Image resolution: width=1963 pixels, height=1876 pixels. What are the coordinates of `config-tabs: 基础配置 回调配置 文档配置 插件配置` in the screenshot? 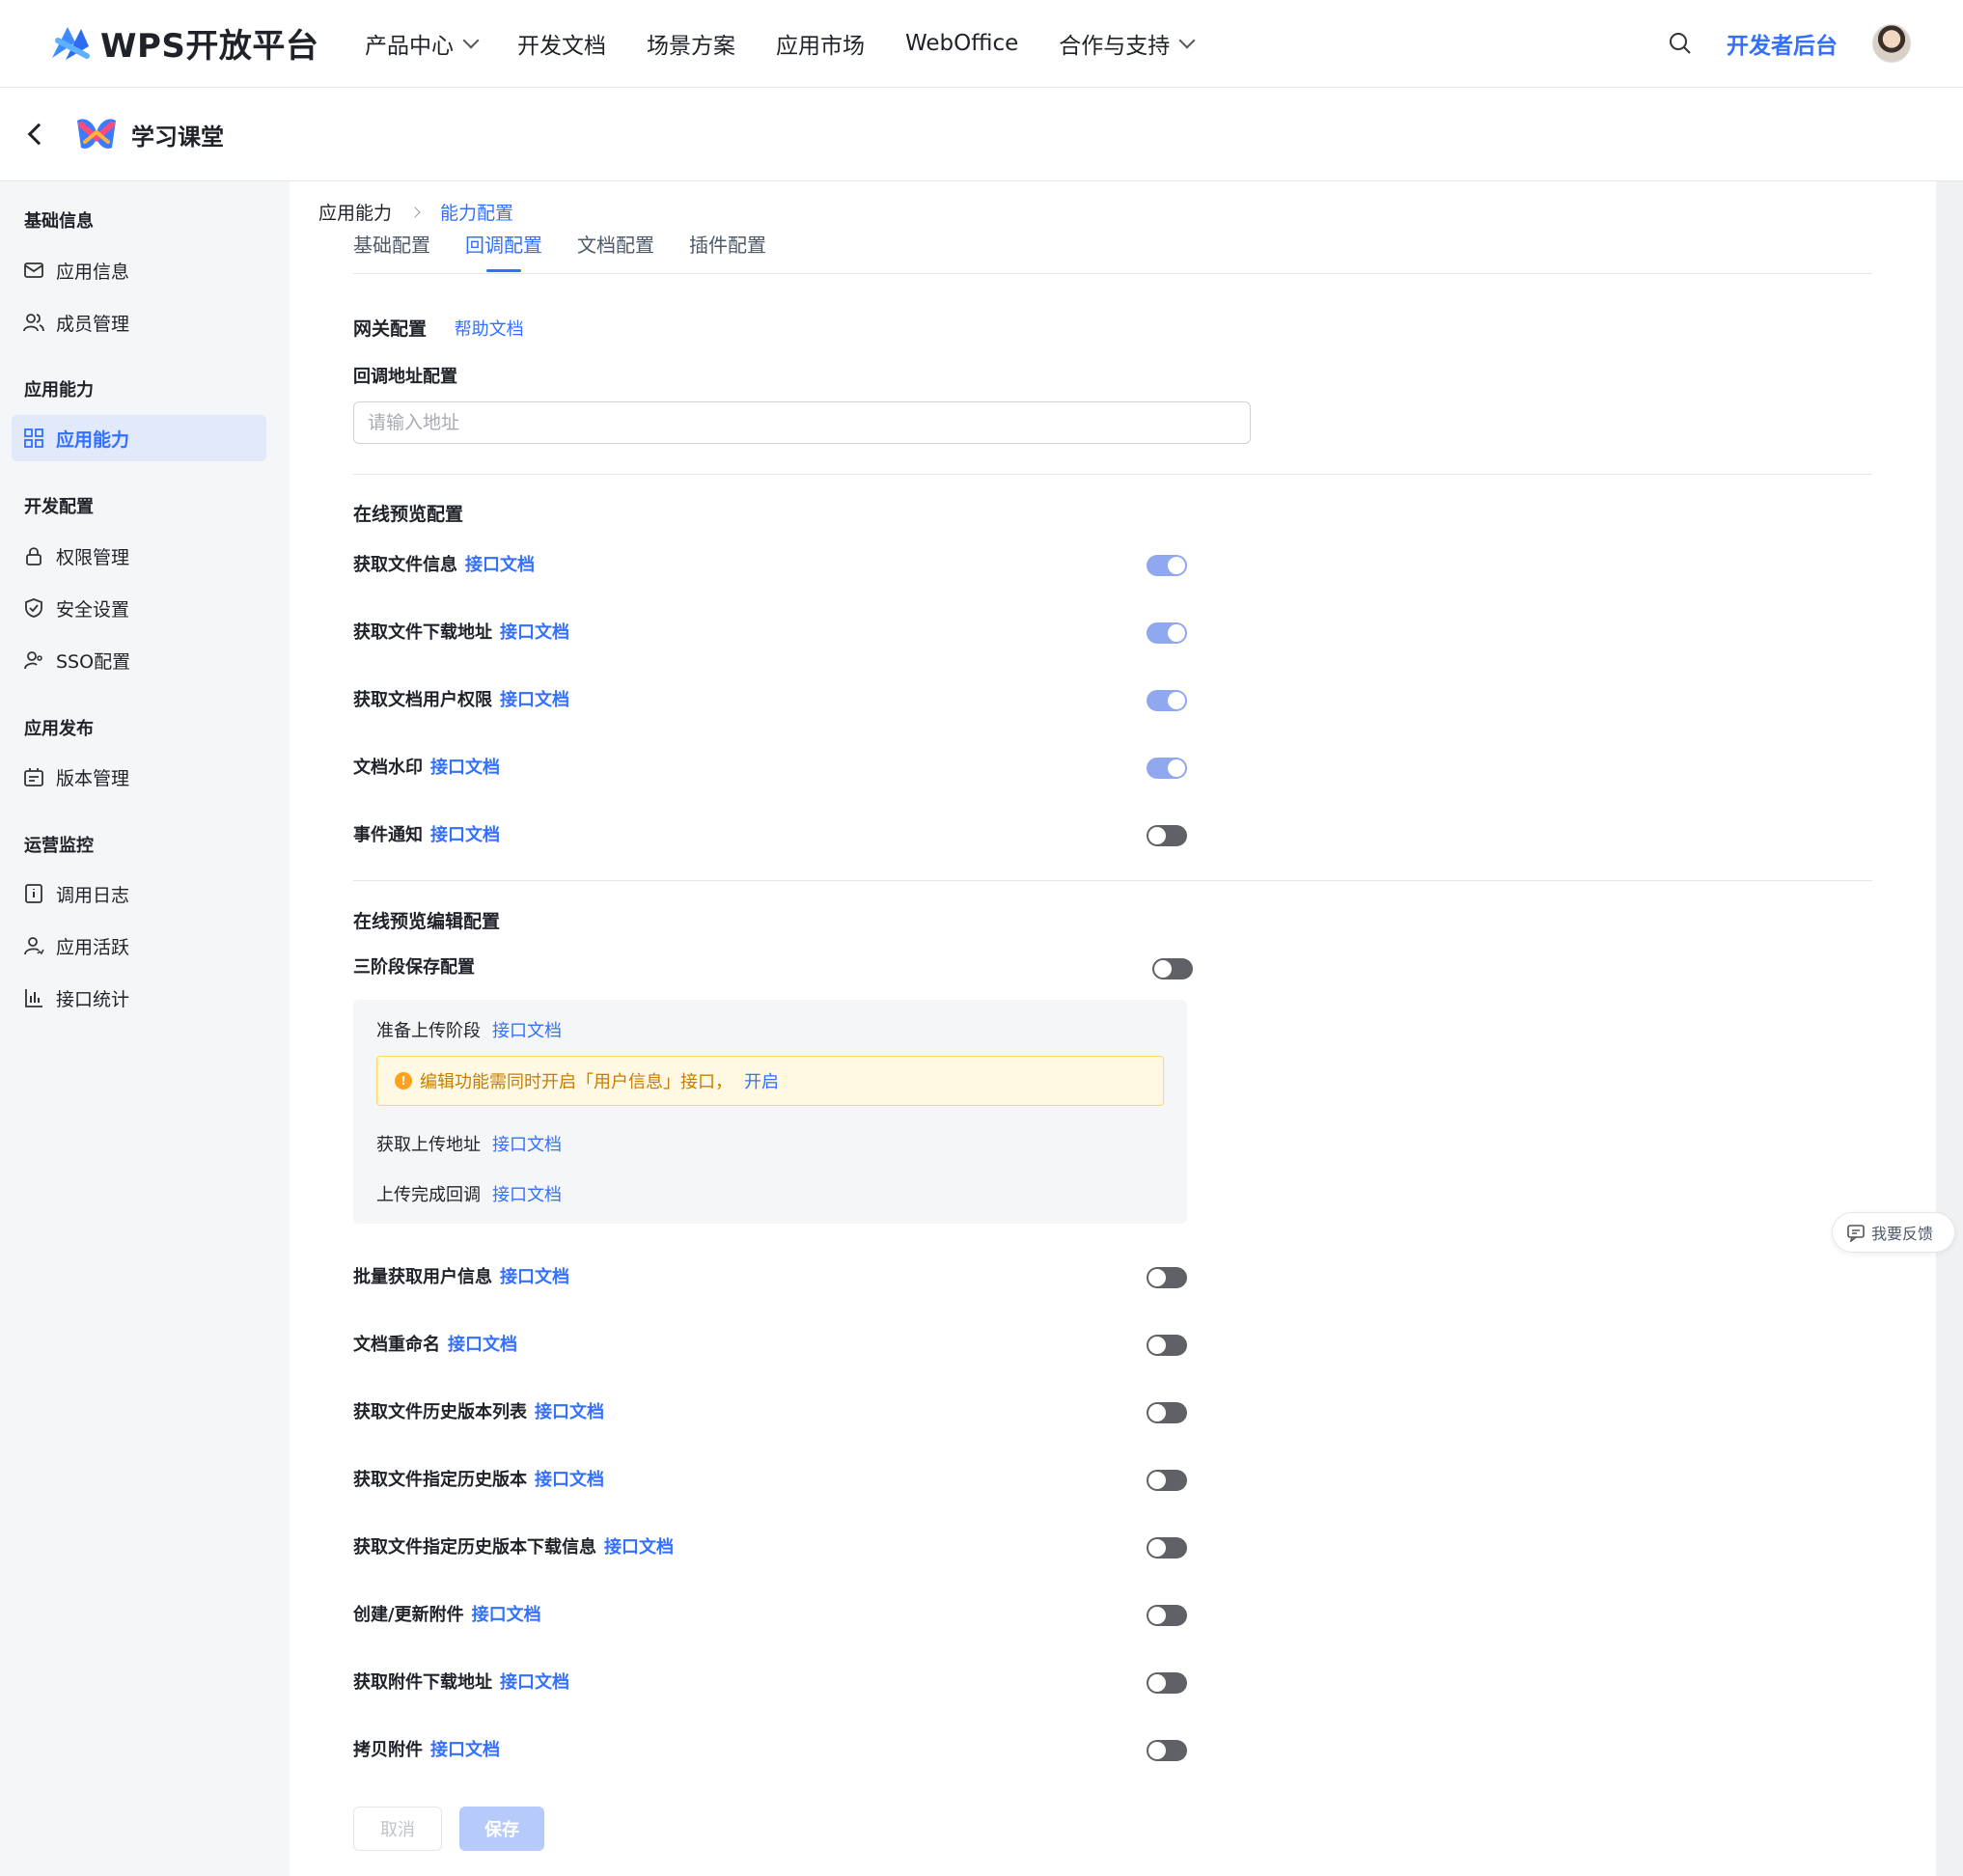 It's located at (1112, 251).